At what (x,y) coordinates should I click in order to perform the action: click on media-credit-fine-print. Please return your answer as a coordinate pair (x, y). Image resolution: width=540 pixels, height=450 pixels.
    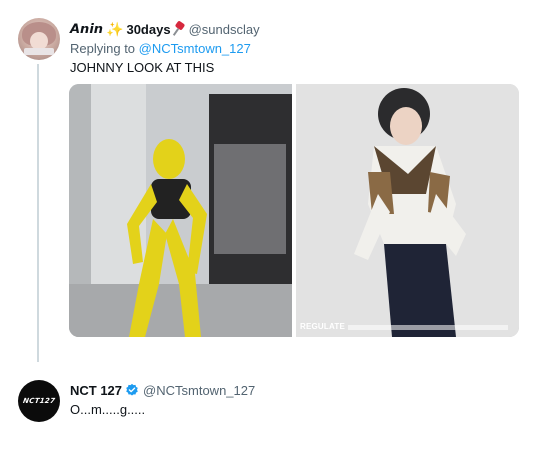
    Looking at the image, I should click on (428, 327).